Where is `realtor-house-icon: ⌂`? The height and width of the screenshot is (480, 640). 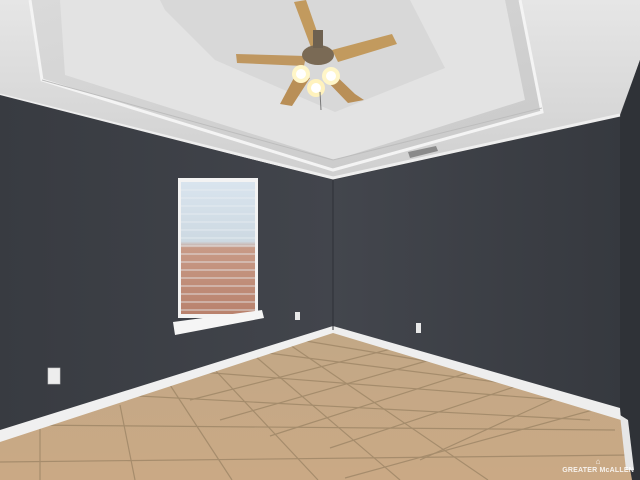 realtor-house-icon: ⌂ is located at coordinates (598, 461).